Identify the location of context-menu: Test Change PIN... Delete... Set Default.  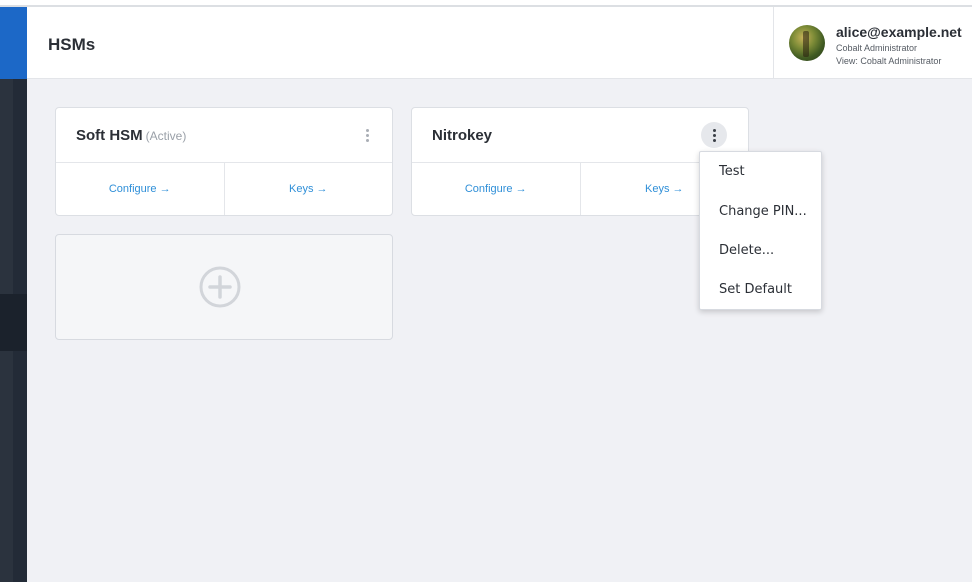
(760, 230).